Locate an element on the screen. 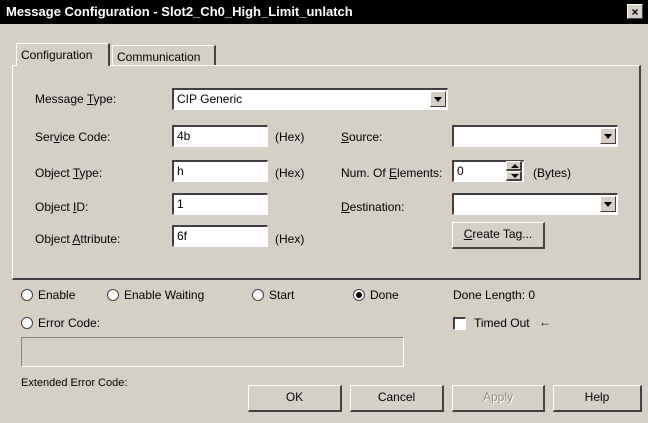 The height and width of the screenshot is (423, 648). arrow-down-icon is located at coordinates (515, 176).